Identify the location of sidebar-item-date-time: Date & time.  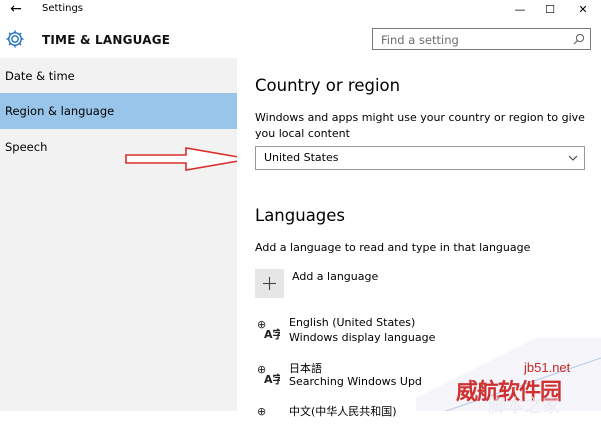
(118, 76).